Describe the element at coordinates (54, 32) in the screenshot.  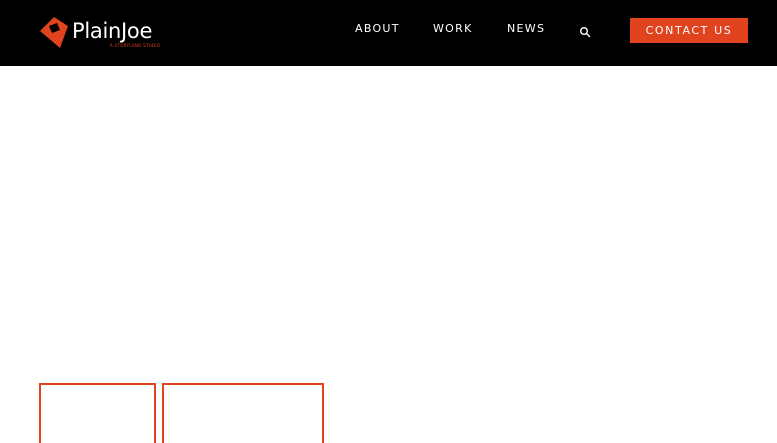
I see `plainjoe-mark-icon` at that location.